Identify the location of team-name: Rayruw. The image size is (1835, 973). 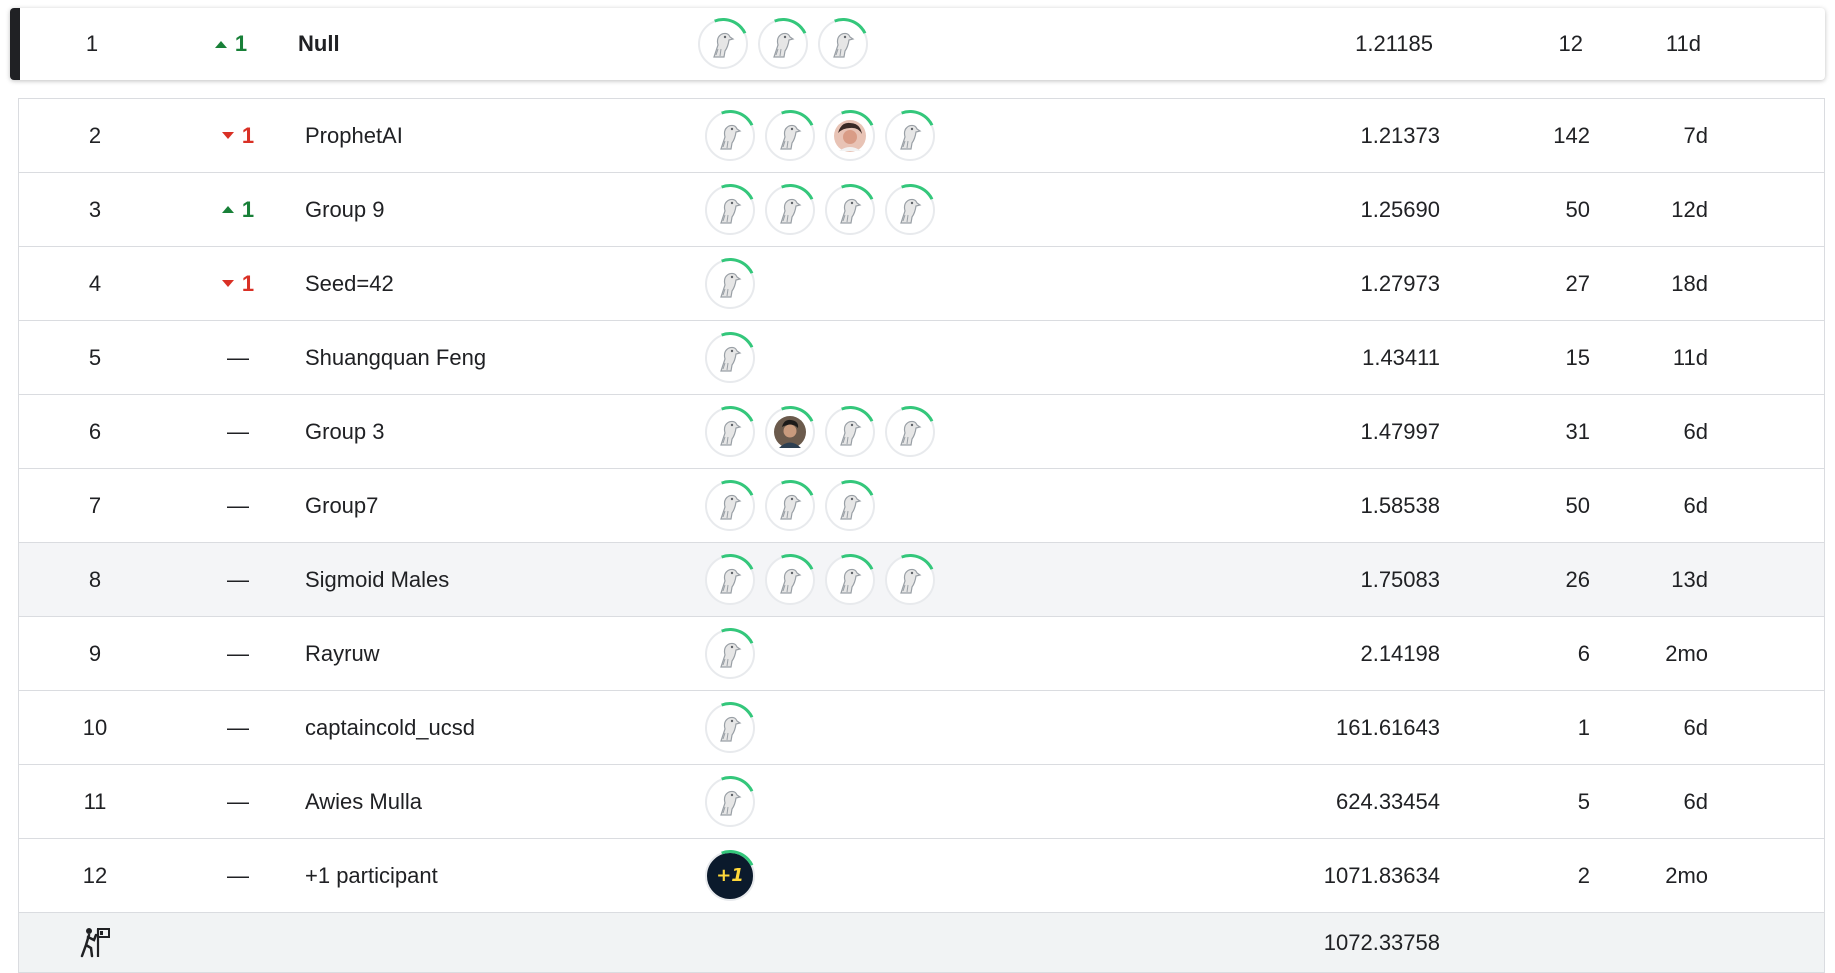
(505, 654).